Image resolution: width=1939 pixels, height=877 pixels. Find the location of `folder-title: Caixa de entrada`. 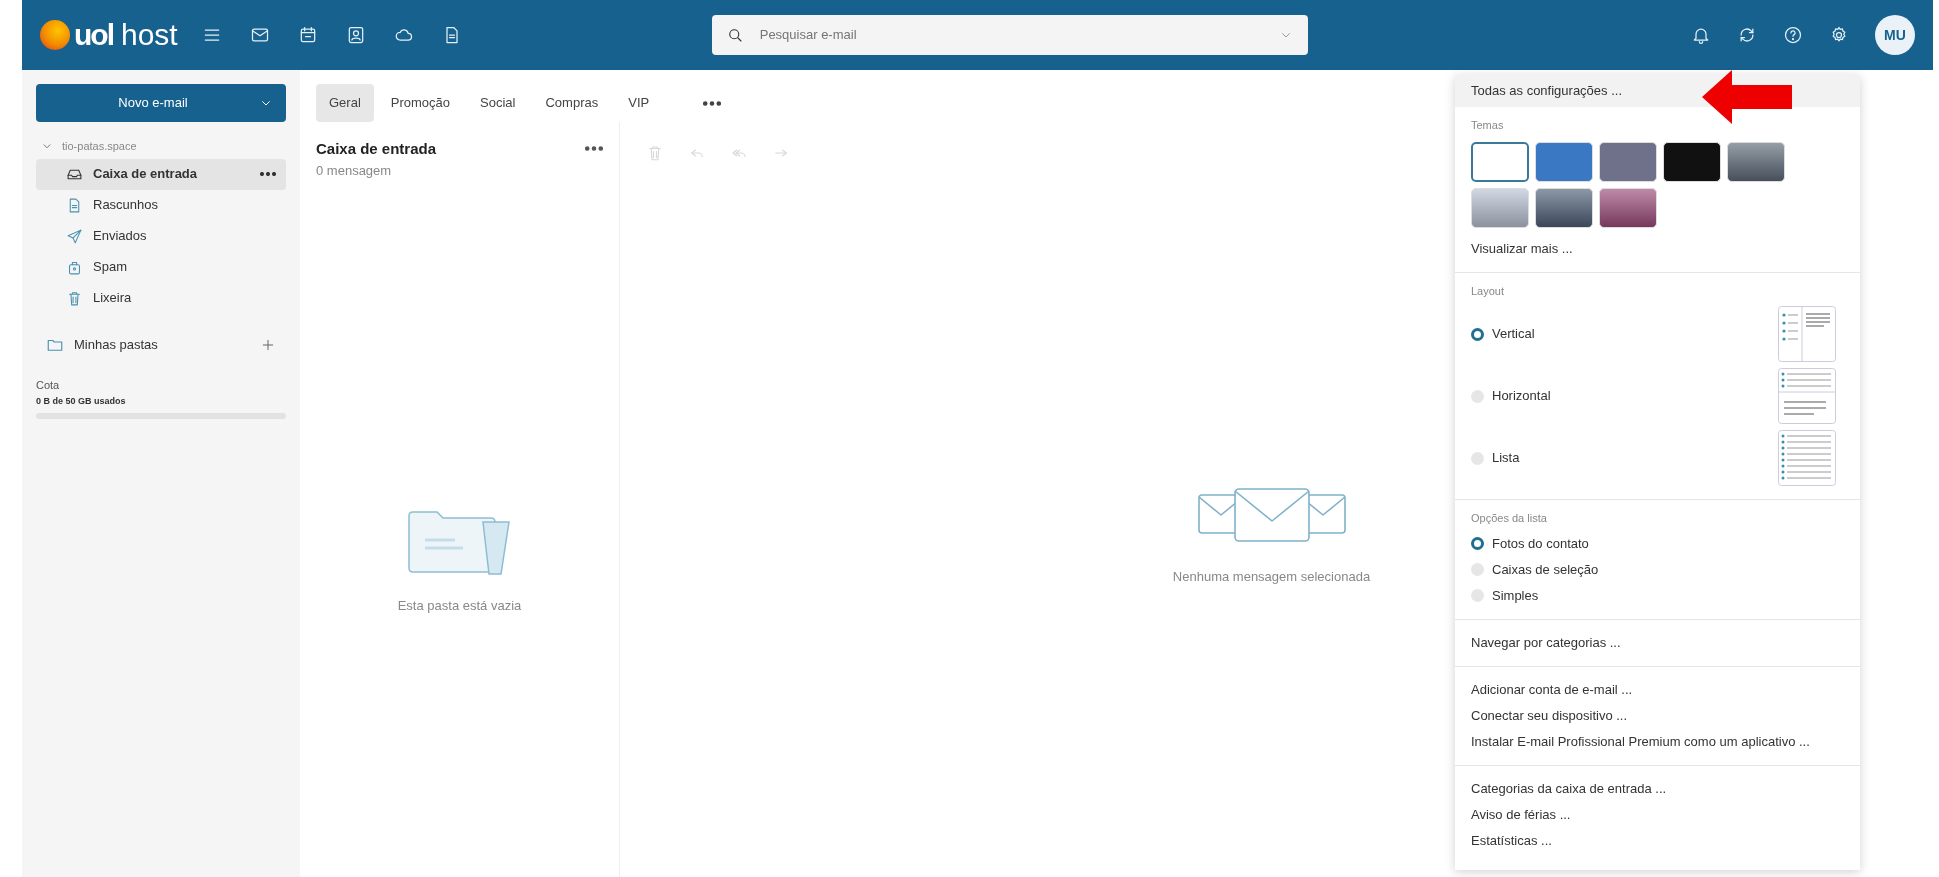

folder-title: Caixa de entrada is located at coordinates (377, 149).